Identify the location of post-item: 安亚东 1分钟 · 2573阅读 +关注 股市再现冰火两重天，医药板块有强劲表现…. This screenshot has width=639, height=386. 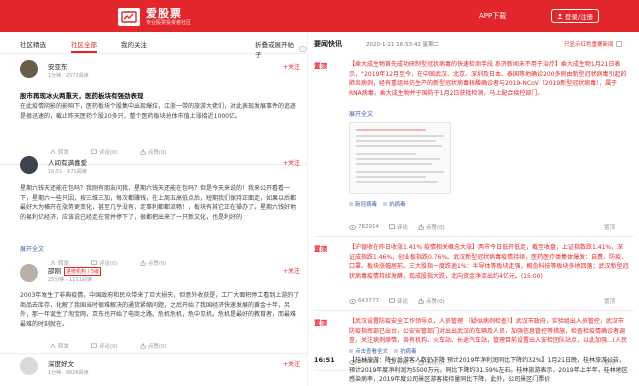
(153, 112).